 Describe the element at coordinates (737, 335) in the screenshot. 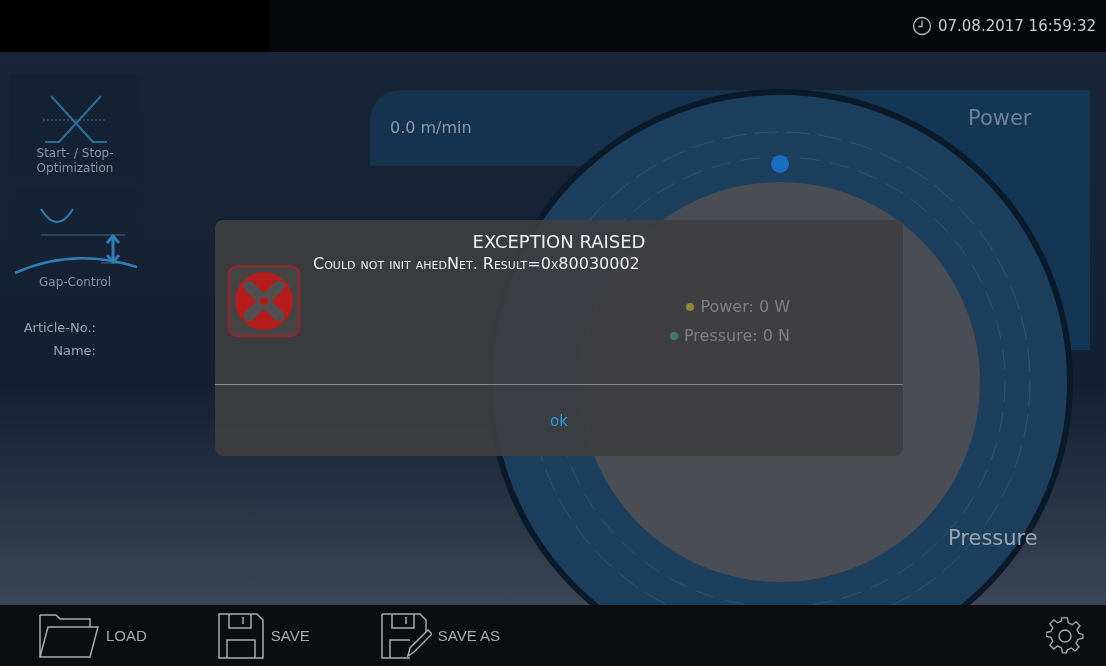

I see `legend-text: Pressure: 0 N` at that location.